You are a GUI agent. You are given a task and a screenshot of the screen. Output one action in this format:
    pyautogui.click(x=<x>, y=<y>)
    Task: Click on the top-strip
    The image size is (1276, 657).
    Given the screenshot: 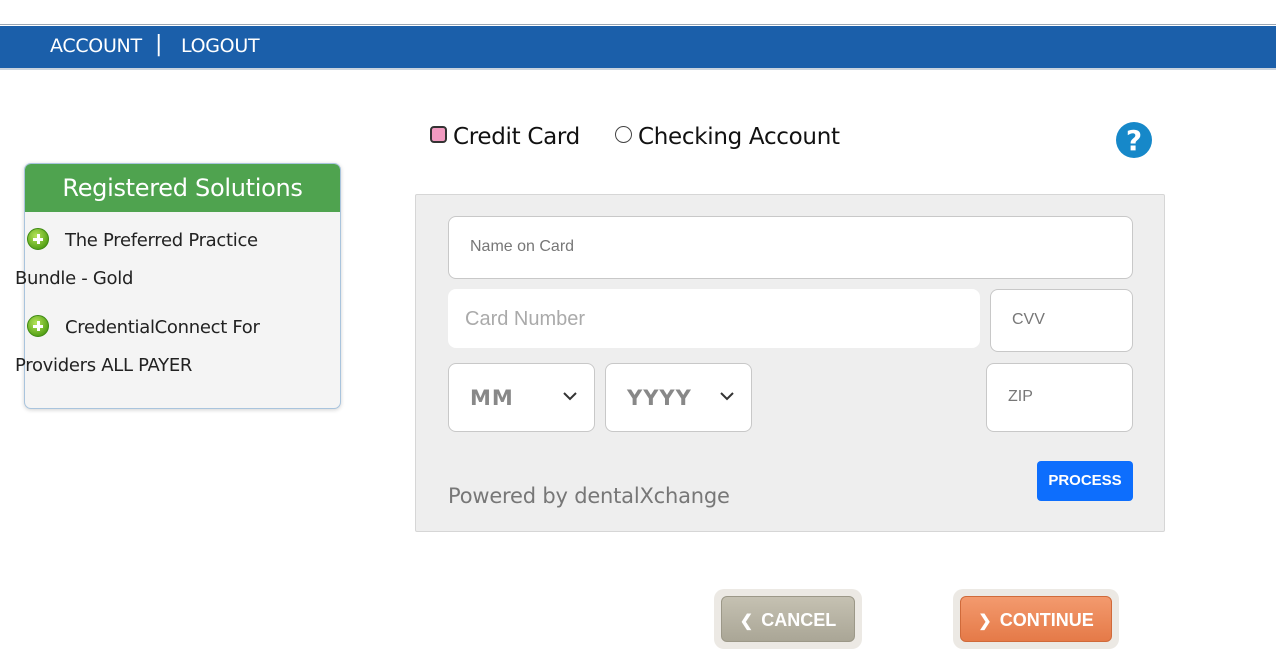 What is the action you would take?
    pyautogui.click(x=638, y=12)
    